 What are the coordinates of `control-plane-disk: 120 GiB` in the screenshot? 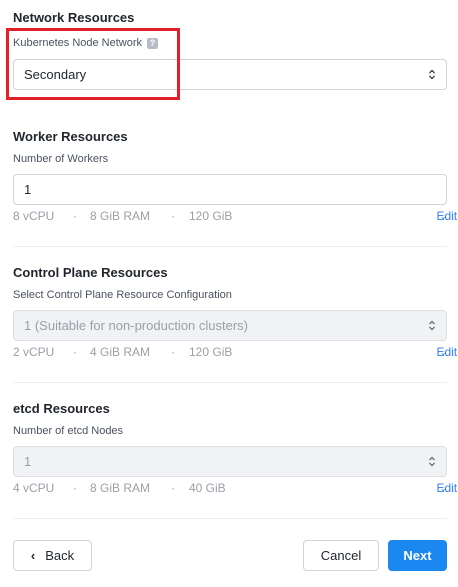 It's located at (211, 352).